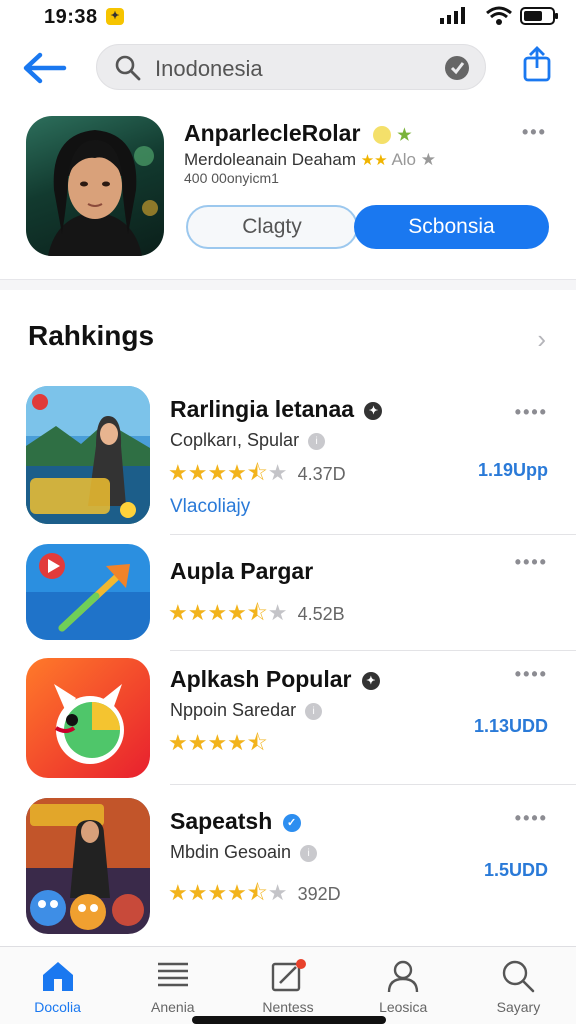 The width and height of the screenshot is (576, 1024). What do you see at coordinates (403, 976) in the screenshot?
I see `person-icon` at bounding box center [403, 976].